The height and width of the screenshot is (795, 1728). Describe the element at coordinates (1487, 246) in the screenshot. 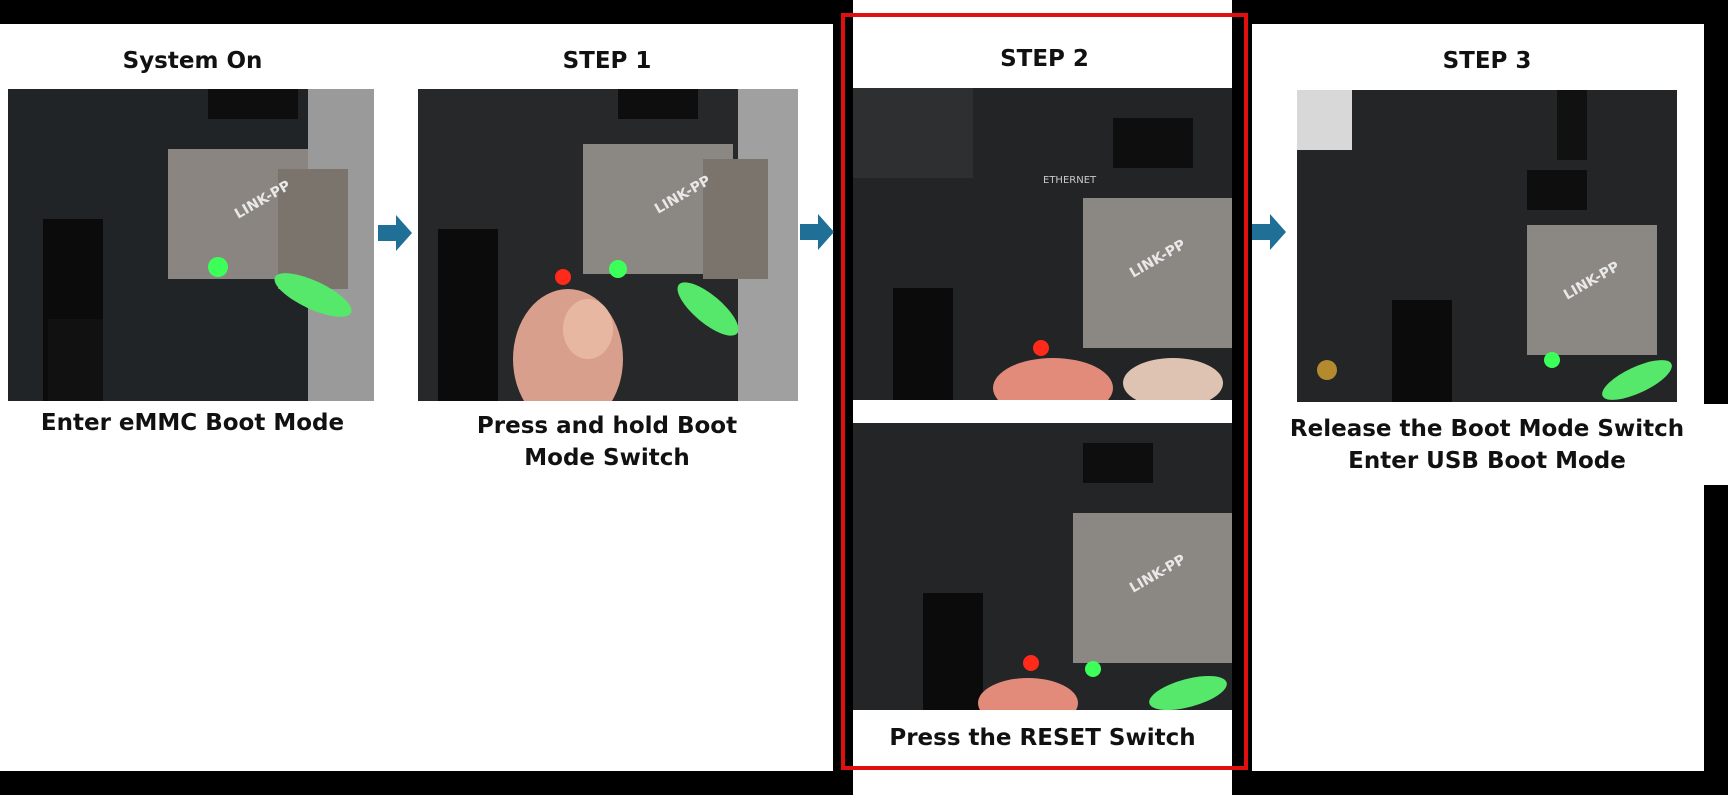

I see `board-photo-step3: LINK-PP` at that location.